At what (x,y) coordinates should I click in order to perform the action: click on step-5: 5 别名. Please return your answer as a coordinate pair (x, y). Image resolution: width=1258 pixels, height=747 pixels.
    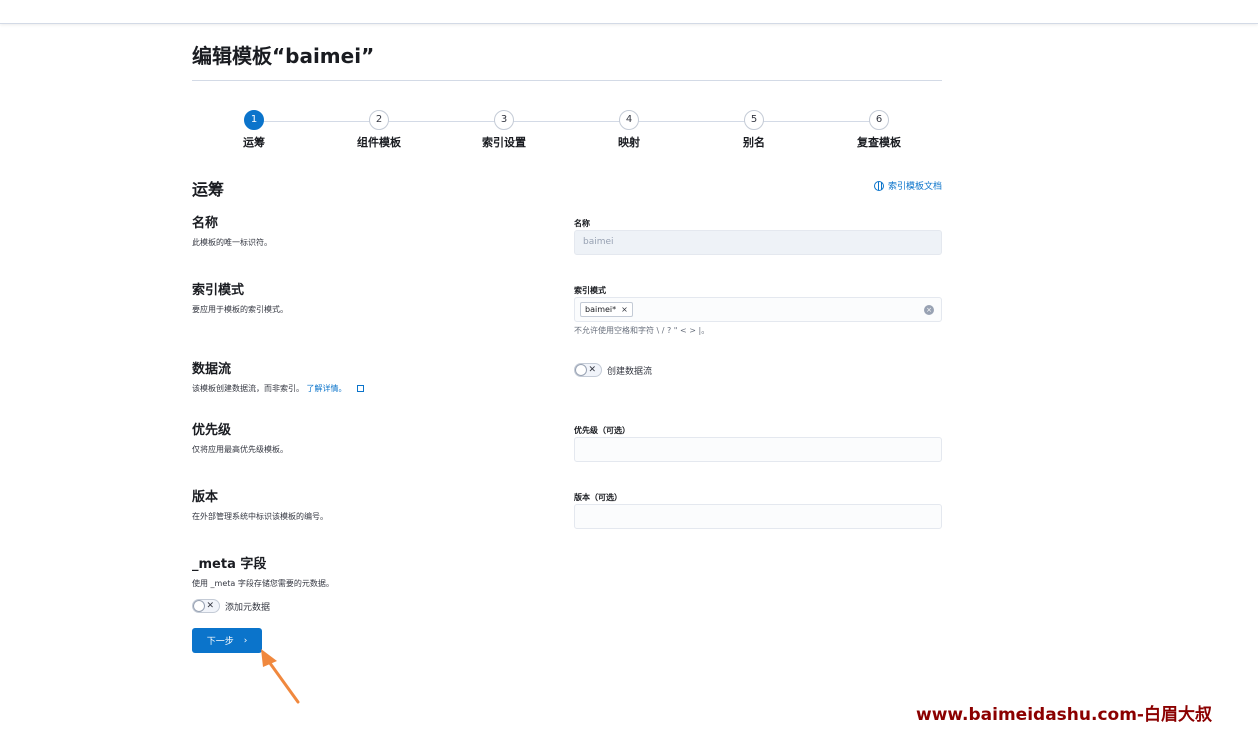
    Looking at the image, I should click on (754, 130).